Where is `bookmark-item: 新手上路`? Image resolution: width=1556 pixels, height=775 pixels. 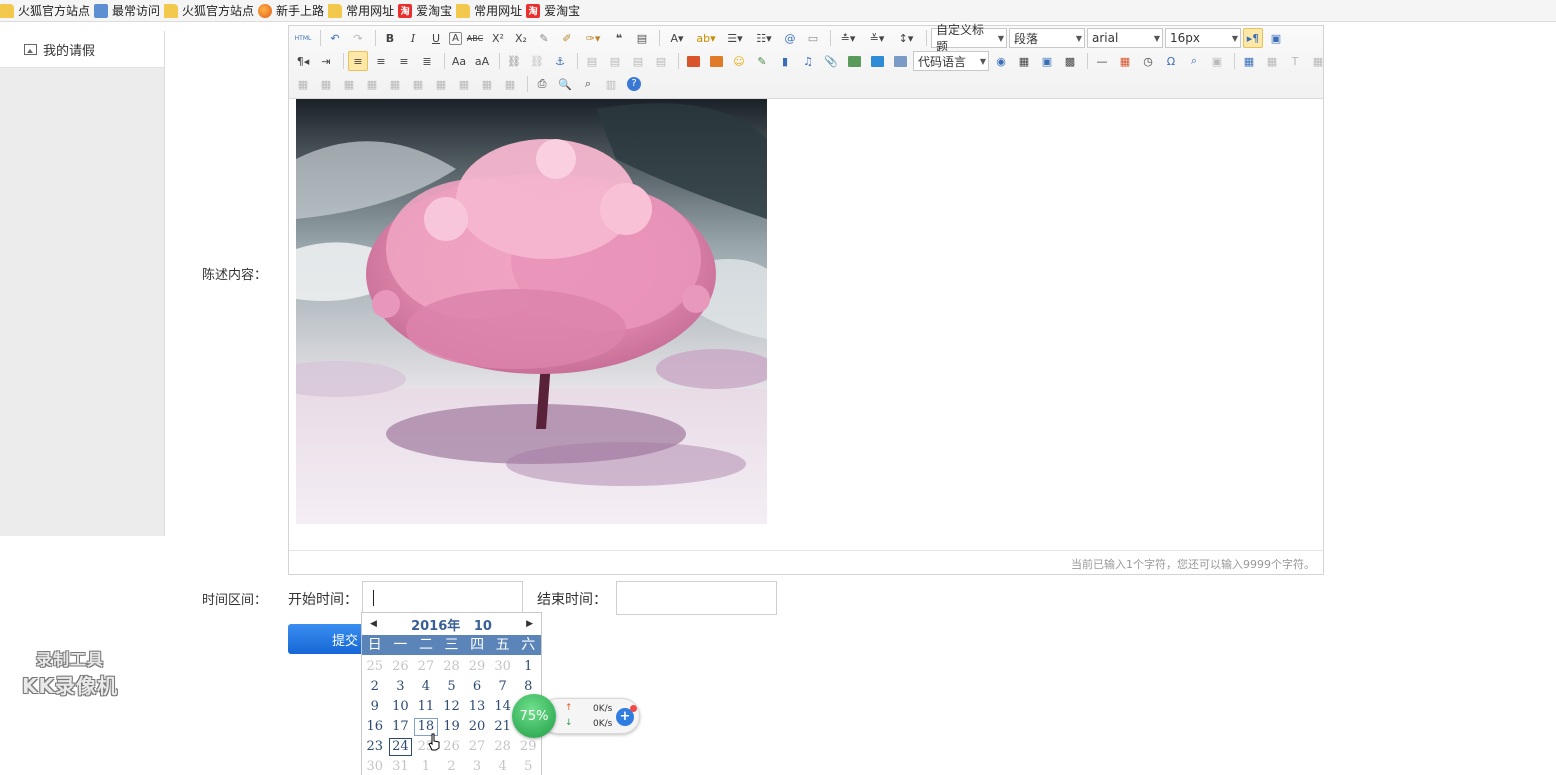 bookmark-item: 新手上路 is located at coordinates (293, 11).